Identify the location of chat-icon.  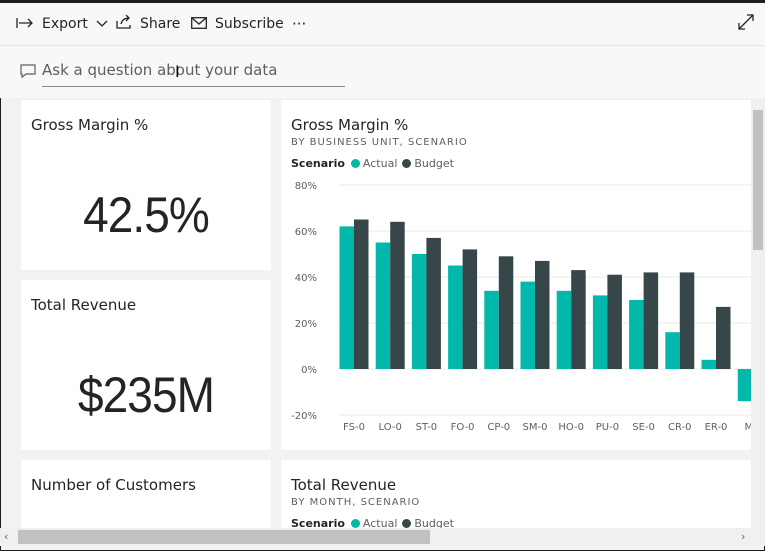
(28, 71).